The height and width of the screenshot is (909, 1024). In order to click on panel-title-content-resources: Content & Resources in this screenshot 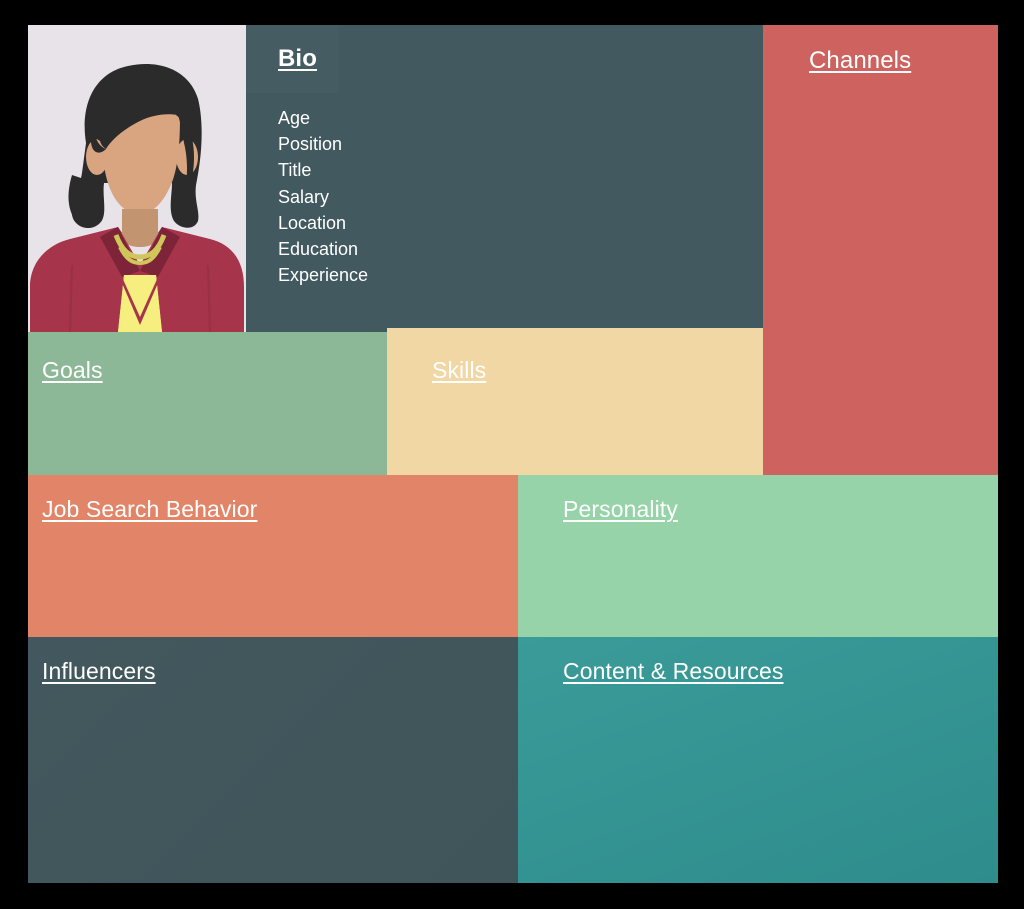, I will do `click(673, 671)`.